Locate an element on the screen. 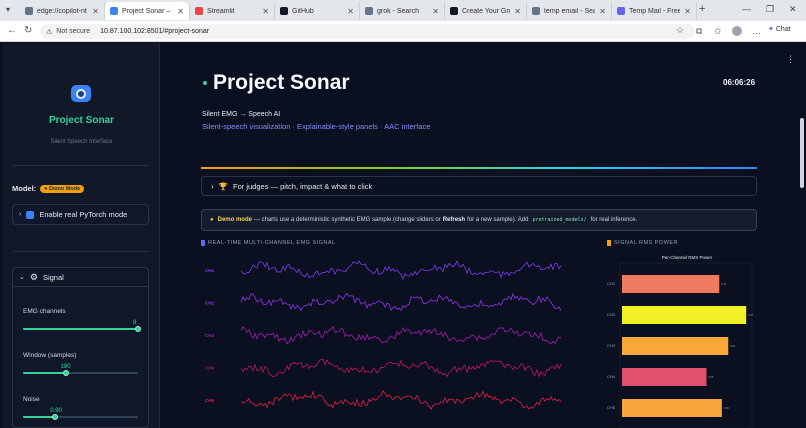 The width and height of the screenshot is (806, 428). tab: grok - Search ✕ is located at coordinates (402, 11).